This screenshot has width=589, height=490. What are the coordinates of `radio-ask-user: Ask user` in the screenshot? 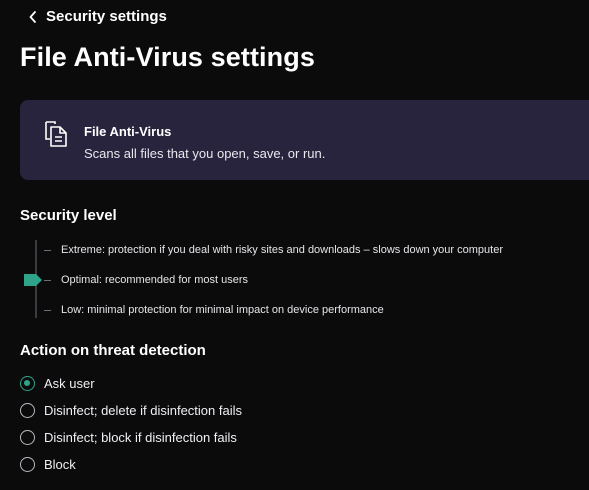 It's located at (57, 383).